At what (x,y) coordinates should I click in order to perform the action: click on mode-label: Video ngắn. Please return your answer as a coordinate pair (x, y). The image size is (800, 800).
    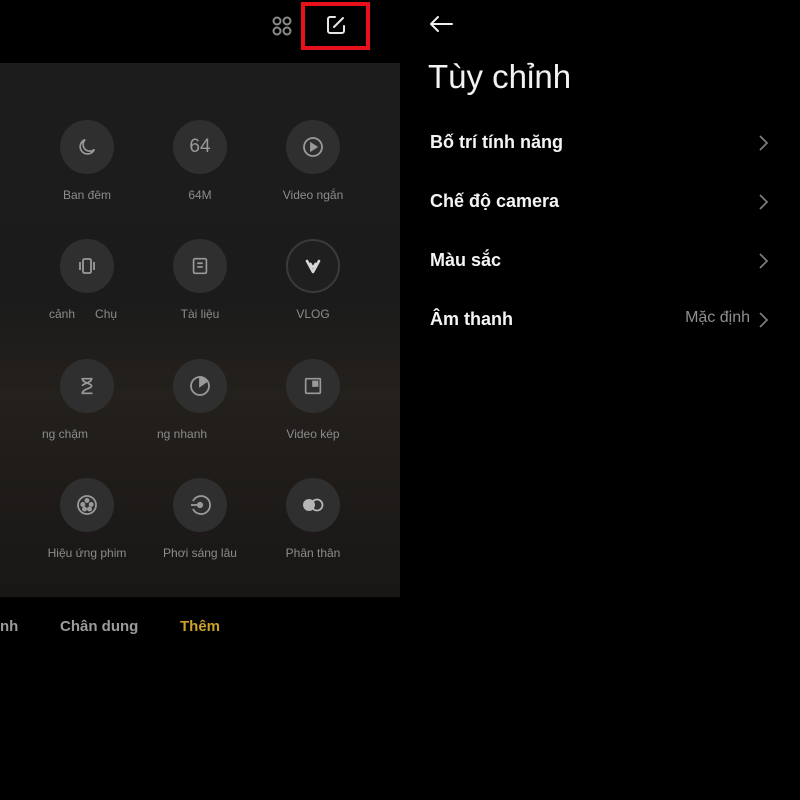
    Looking at the image, I should click on (313, 195).